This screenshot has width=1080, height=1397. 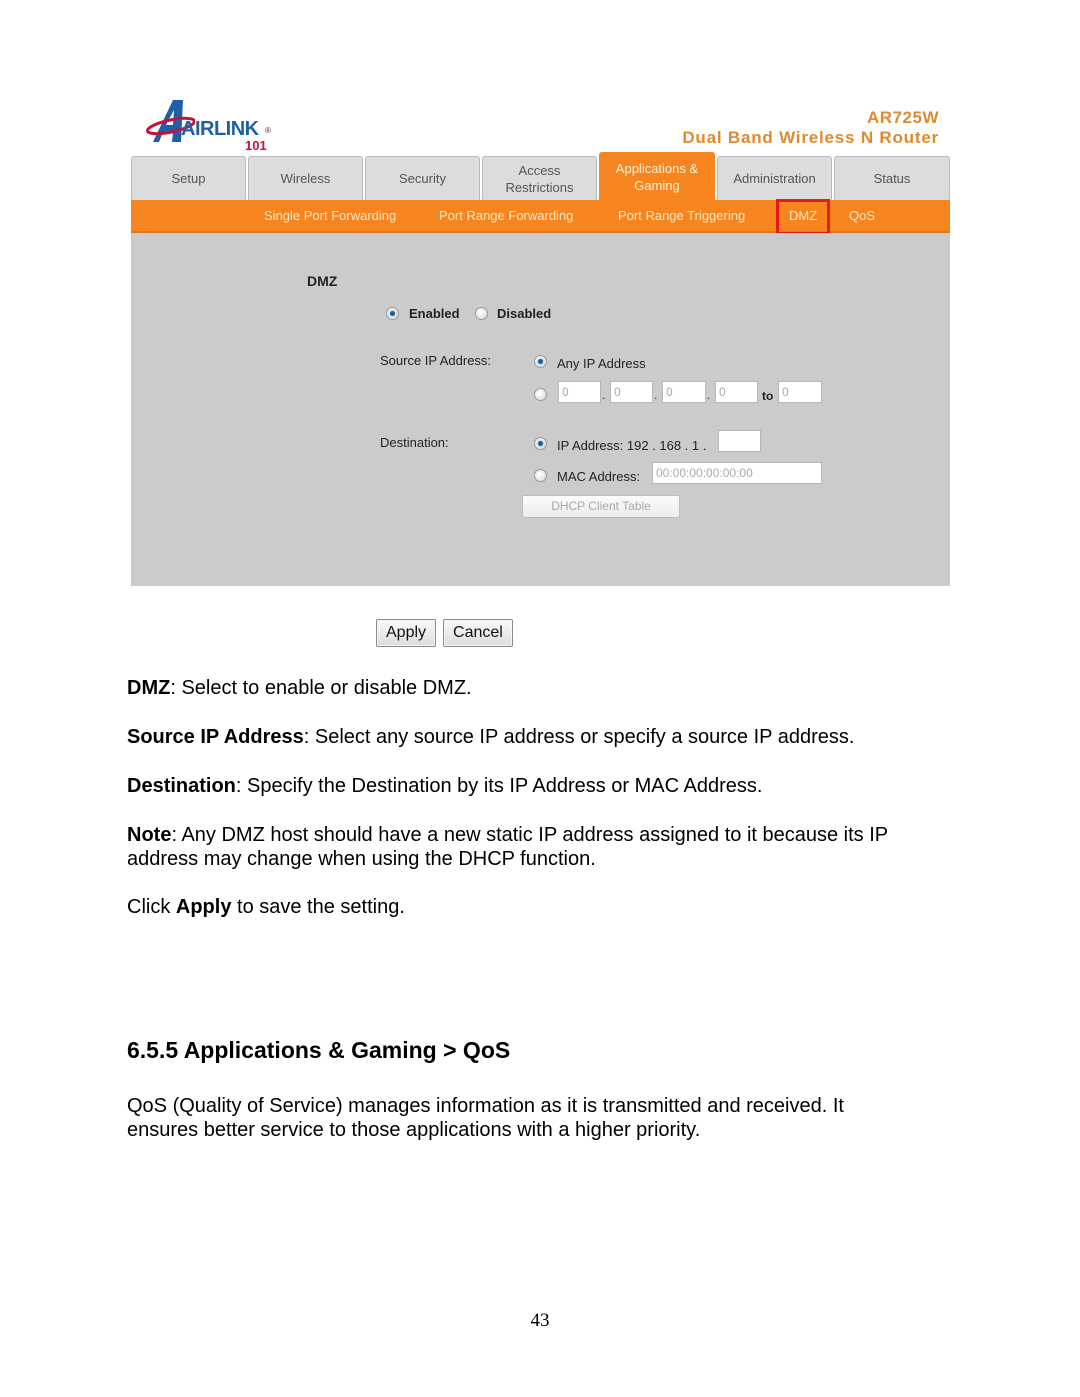 I want to click on destination-label: Destination:, so click(x=414, y=442).